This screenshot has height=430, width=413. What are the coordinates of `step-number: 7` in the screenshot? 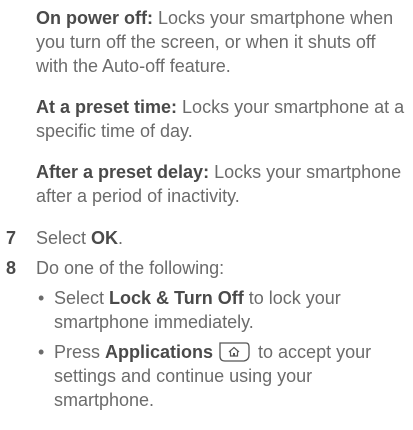 It's located at (11, 238).